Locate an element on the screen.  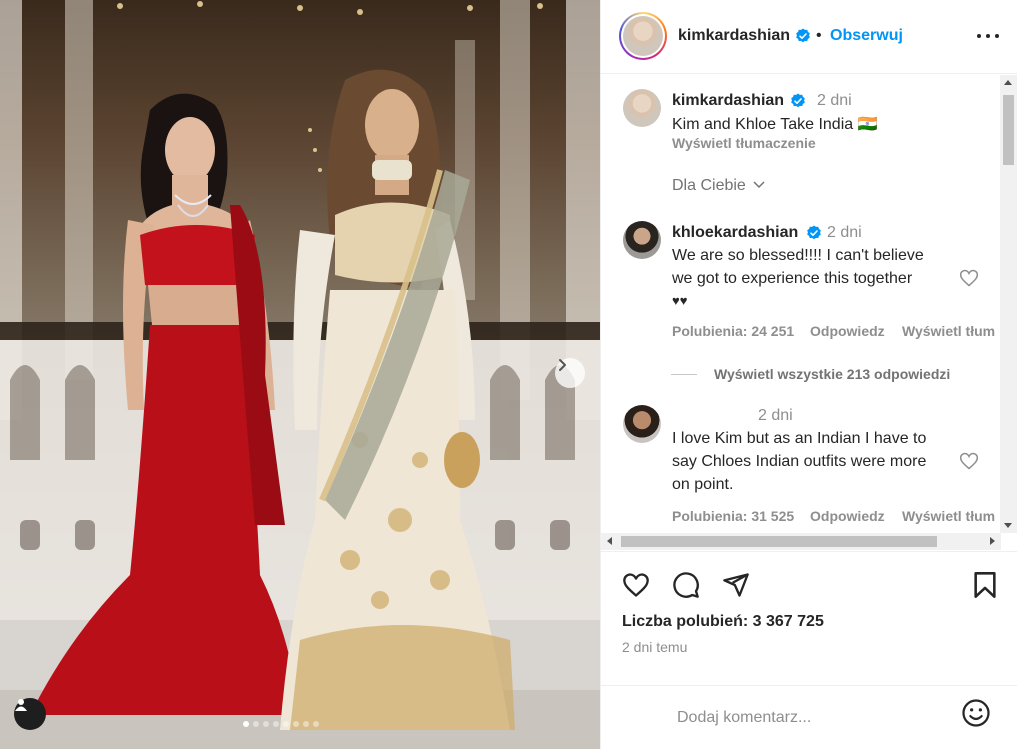
add-comment-input is located at coordinates (812, 718).